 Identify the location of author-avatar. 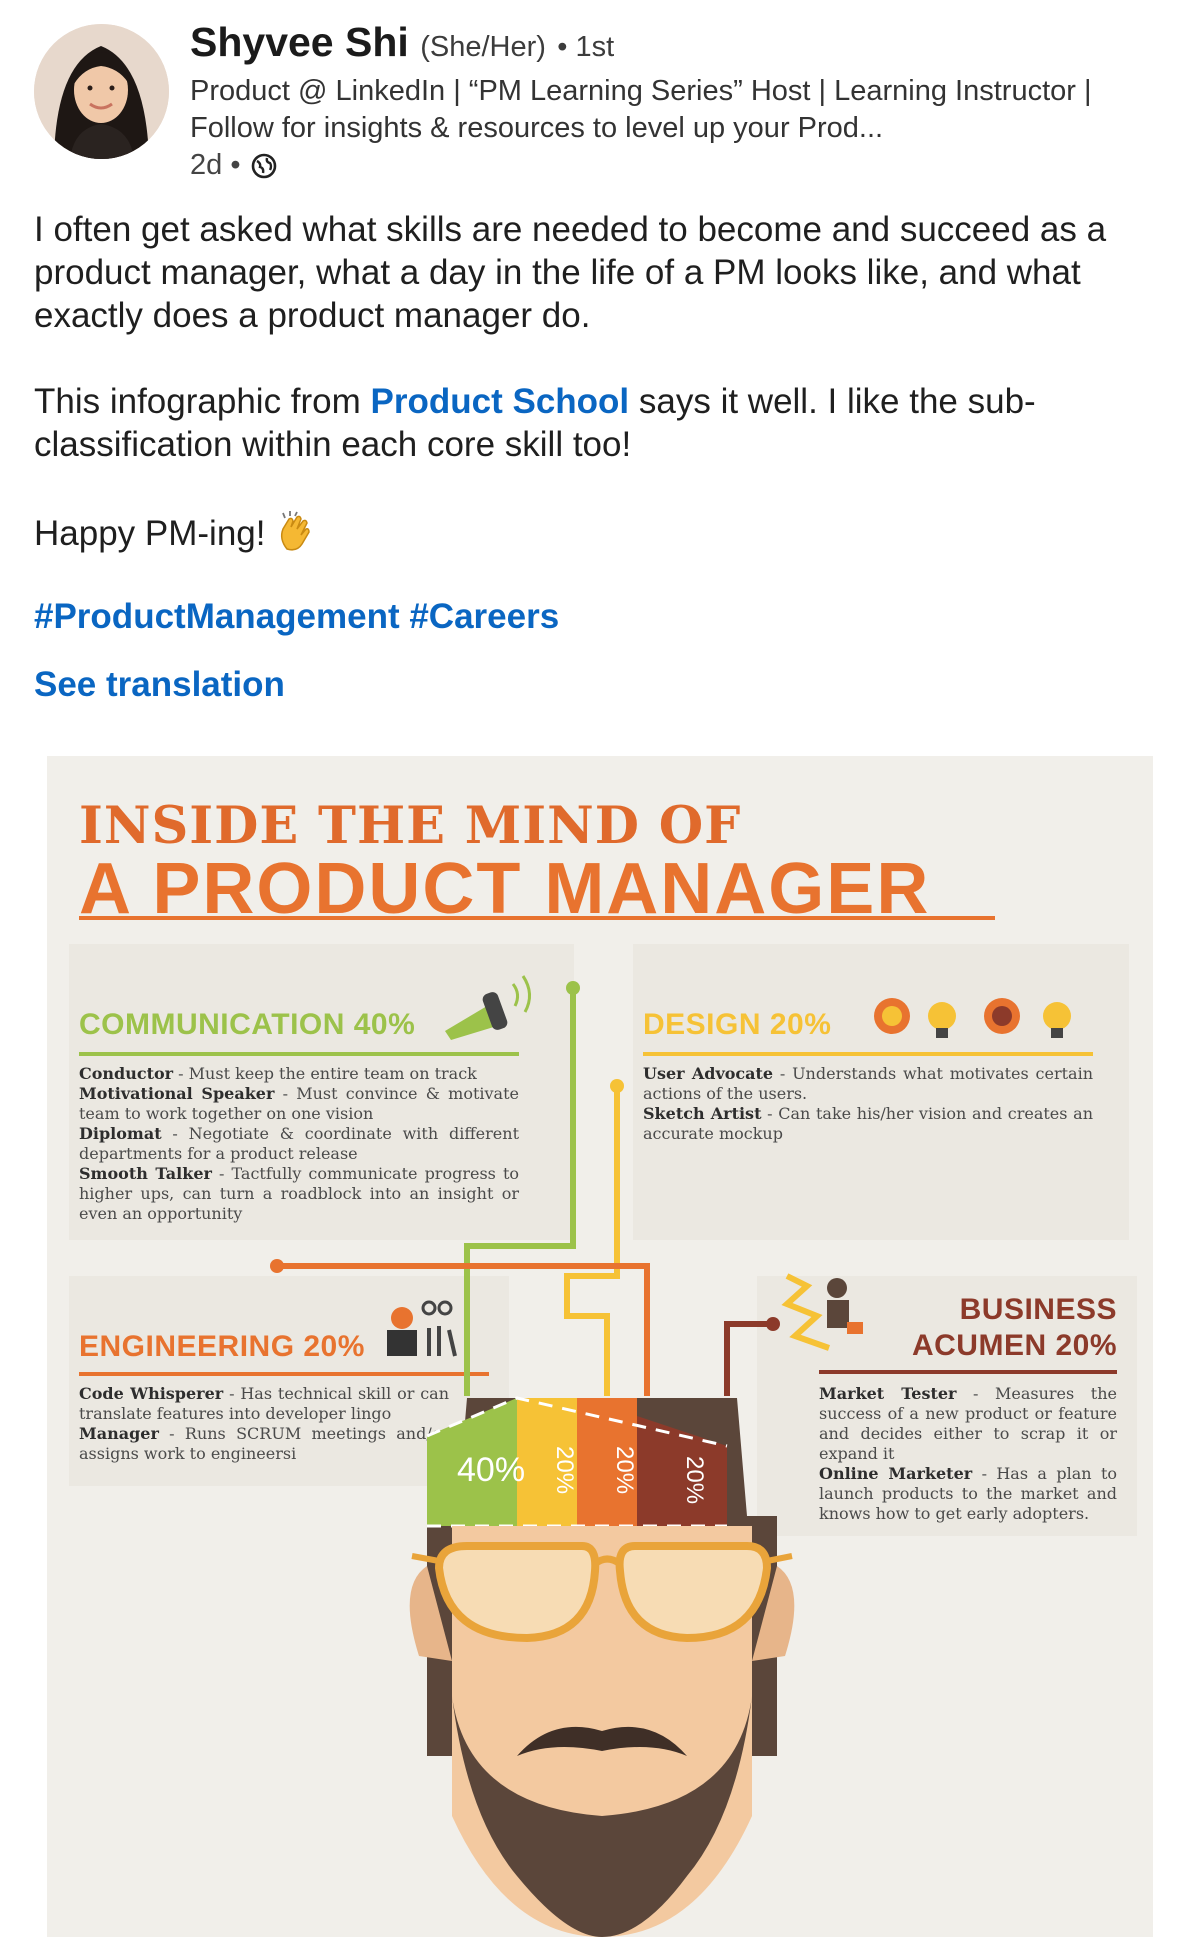
(101, 91).